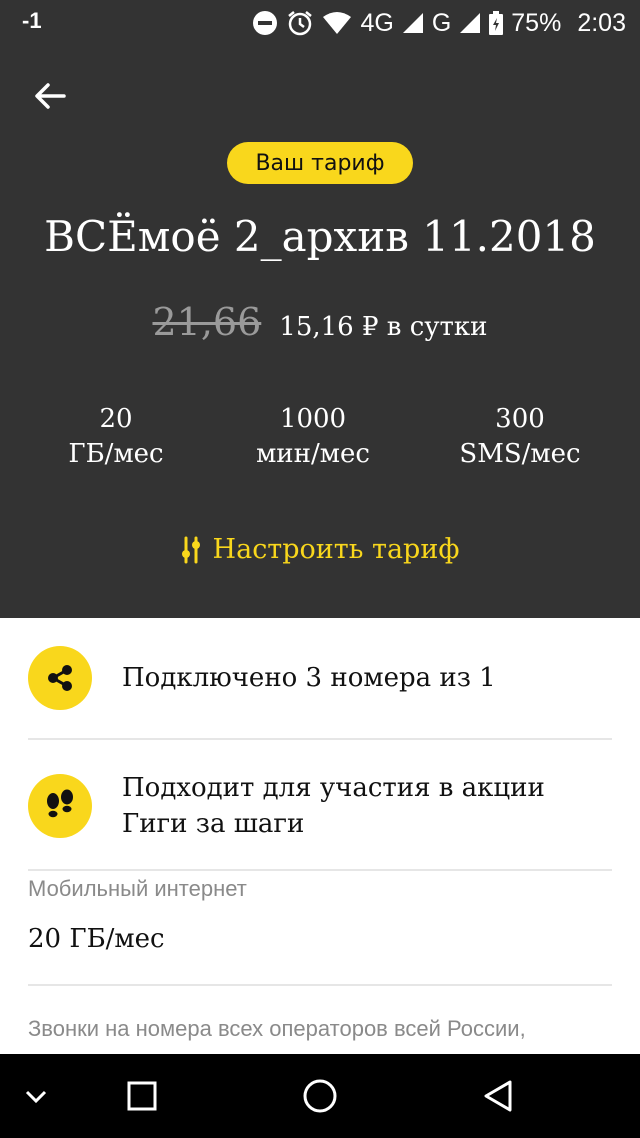  I want to click on tariff-features: 20 ГБ/мес 1000 мин/мес 300 SMS/мес, so click(320, 442).